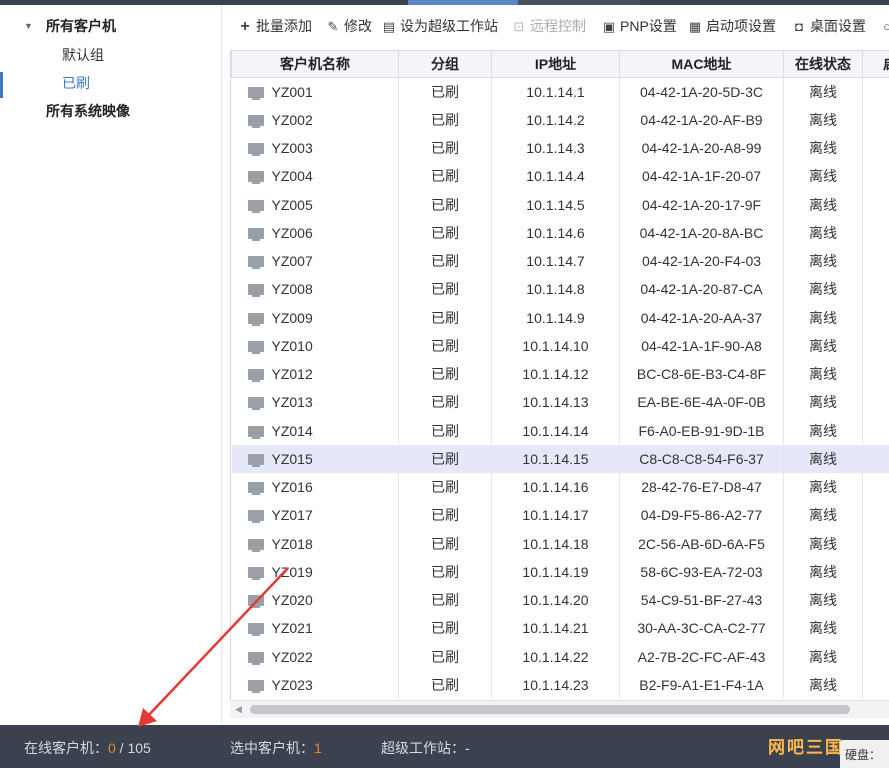  I want to click on tree-node-default-group: 默认组, so click(83, 55).